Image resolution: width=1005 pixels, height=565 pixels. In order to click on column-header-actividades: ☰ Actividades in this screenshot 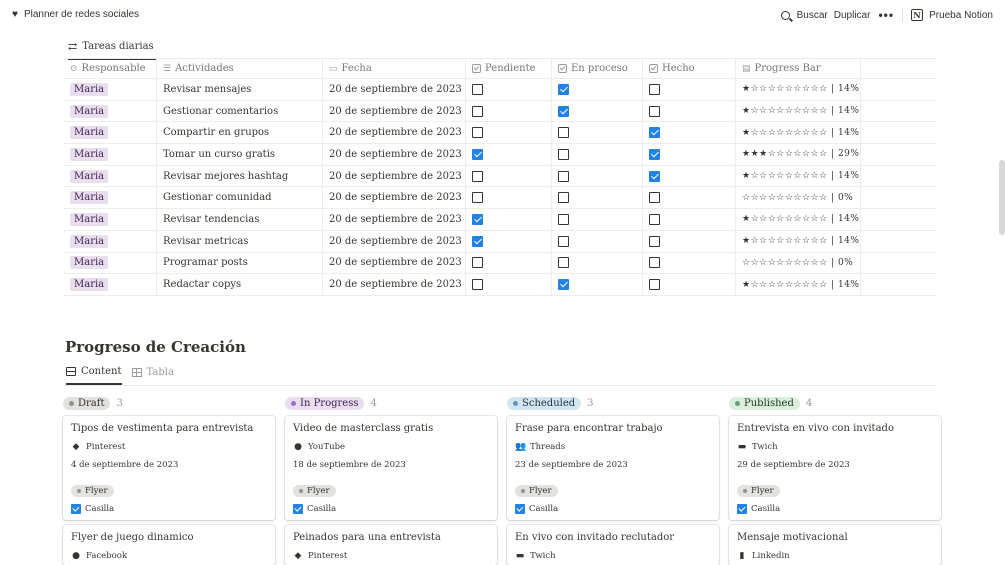, I will do `click(240, 68)`.